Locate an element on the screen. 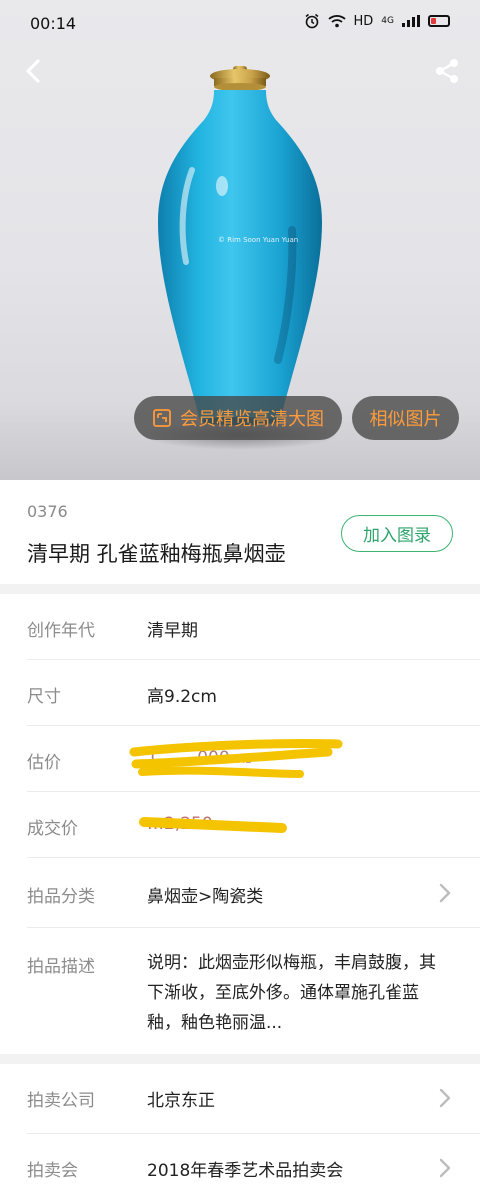  share-button is located at coordinates (447, 71).